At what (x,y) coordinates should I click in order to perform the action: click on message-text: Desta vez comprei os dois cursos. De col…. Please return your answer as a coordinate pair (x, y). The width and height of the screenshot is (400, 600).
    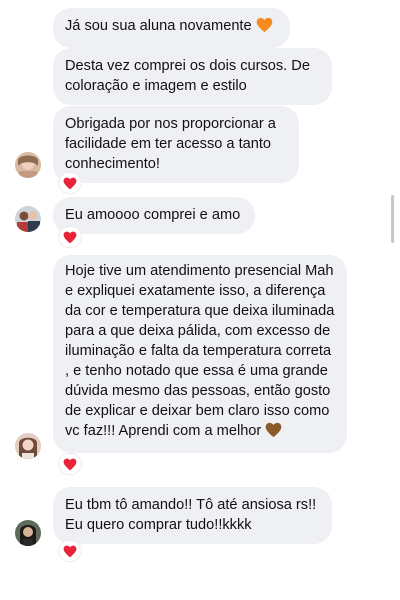
    Looking at the image, I should click on (187, 76).